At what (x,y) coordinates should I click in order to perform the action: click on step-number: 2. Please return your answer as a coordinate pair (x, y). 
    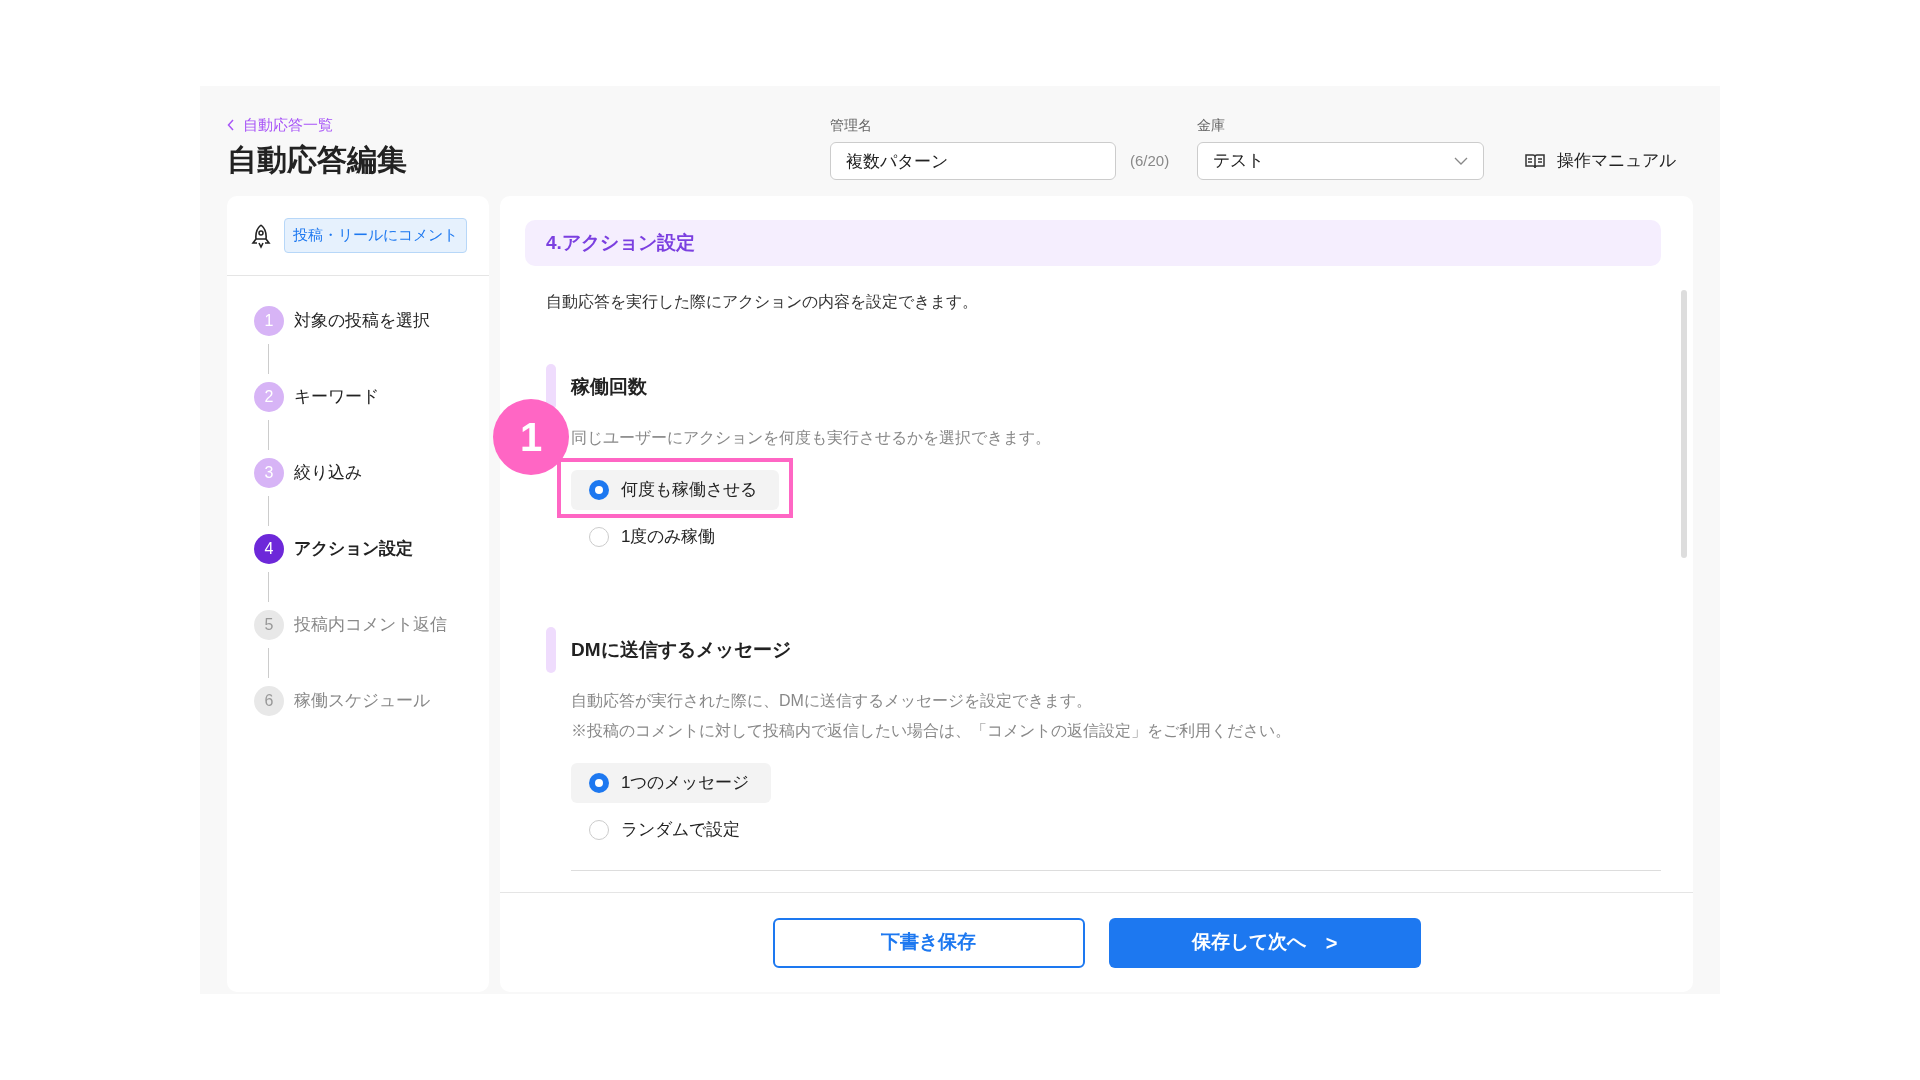
    Looking at the image, I should click on (269, 397).